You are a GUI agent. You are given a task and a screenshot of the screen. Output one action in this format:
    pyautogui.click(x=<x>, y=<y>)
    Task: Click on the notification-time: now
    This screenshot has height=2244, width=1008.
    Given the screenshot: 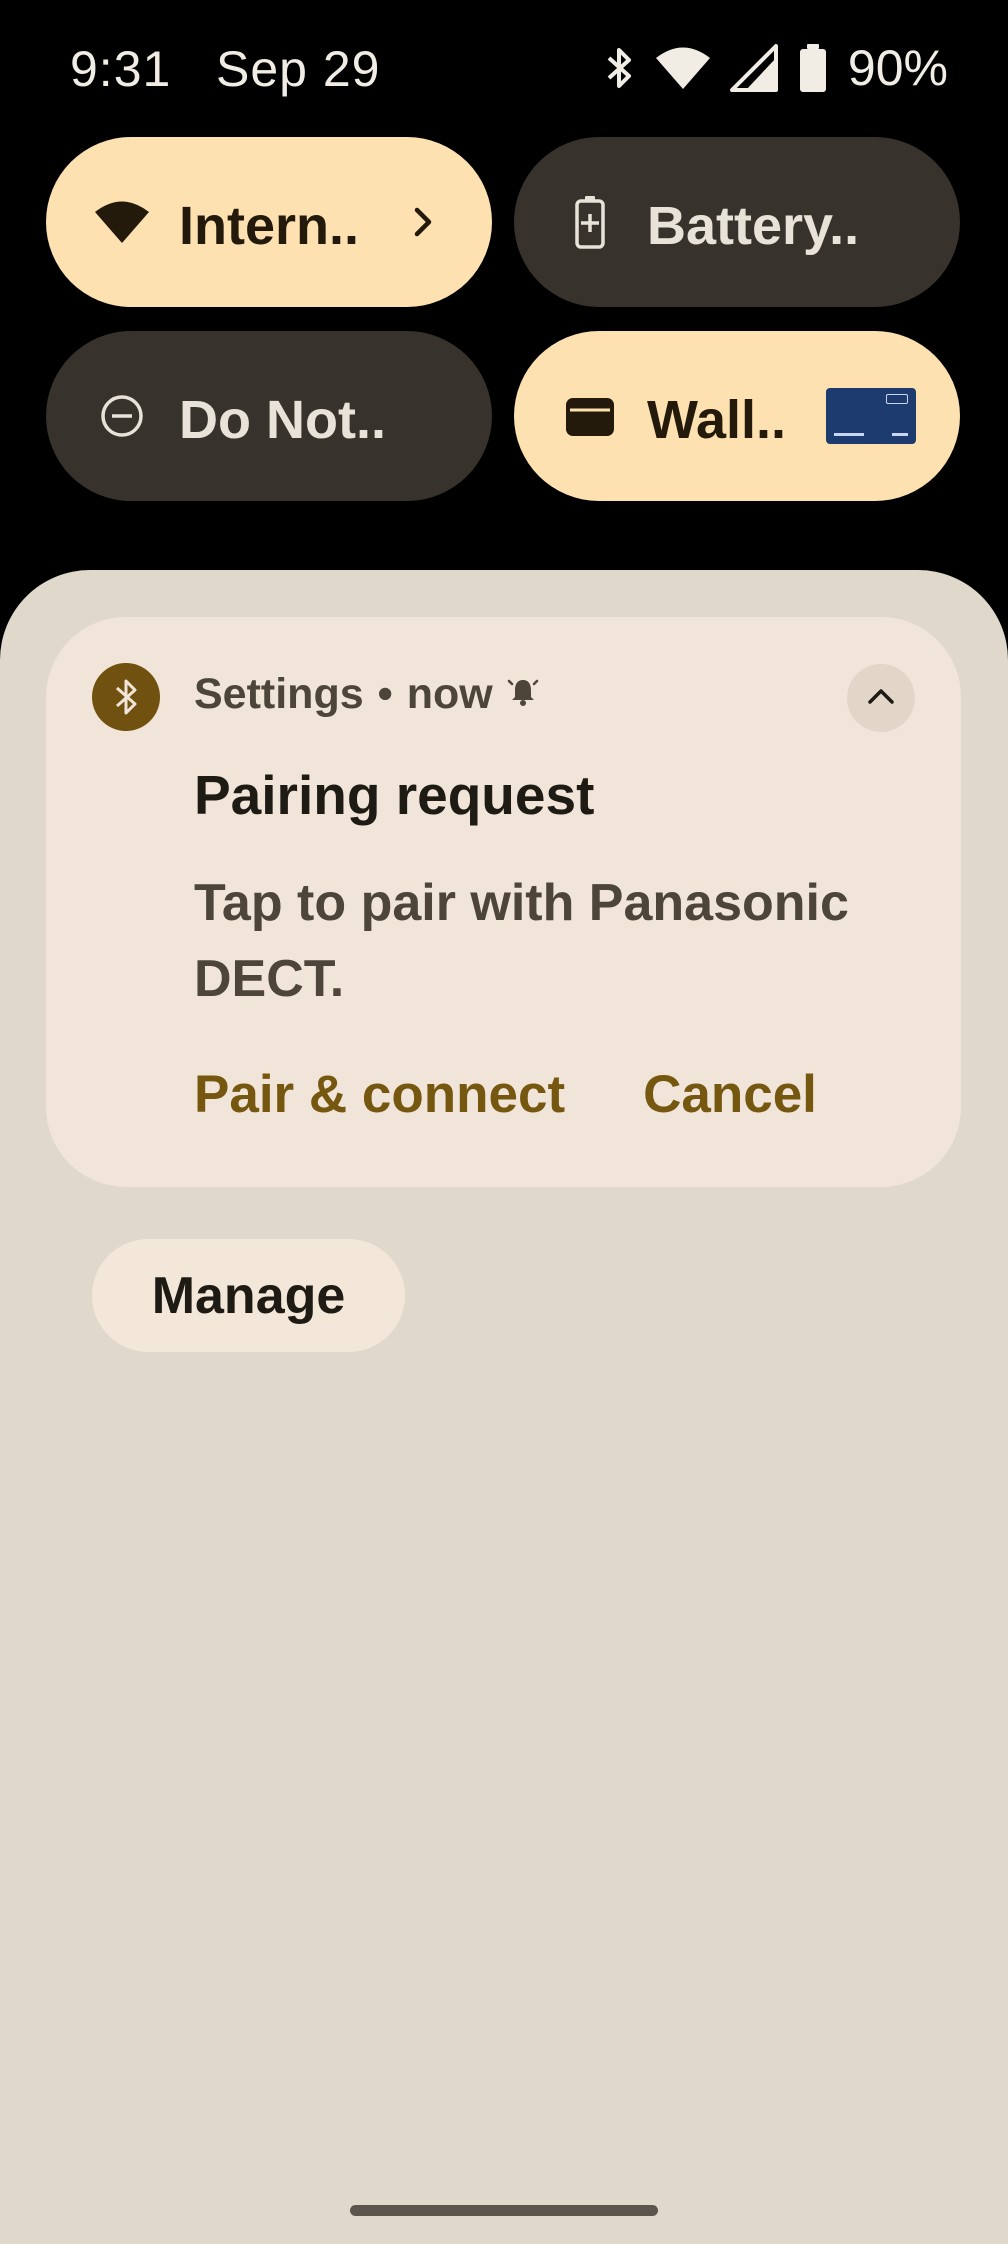 What is the action you would take?
    pyautogui.click(x=449, y=694)
    